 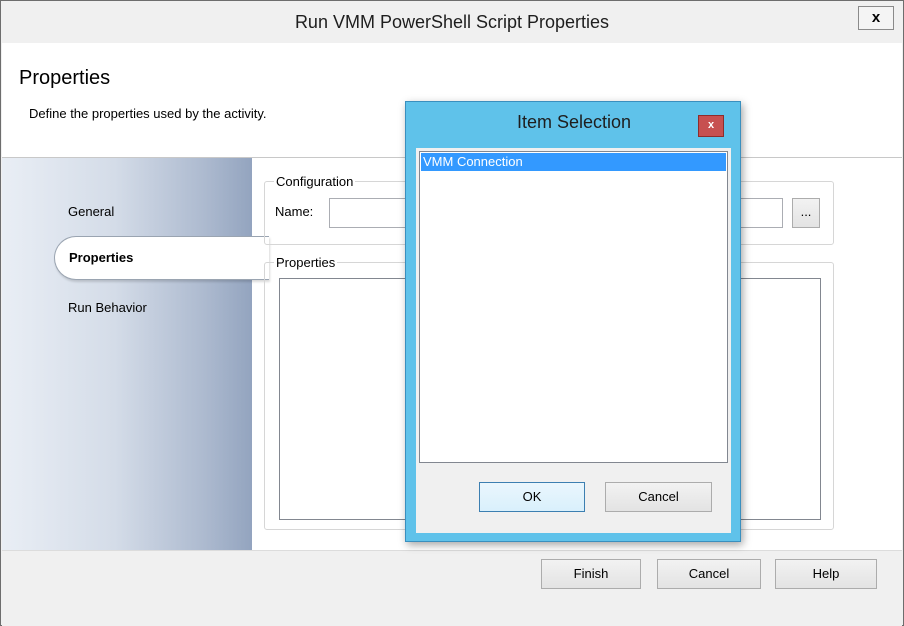 I want to click on dialog-close-button: x, so click(x=711, y=126).